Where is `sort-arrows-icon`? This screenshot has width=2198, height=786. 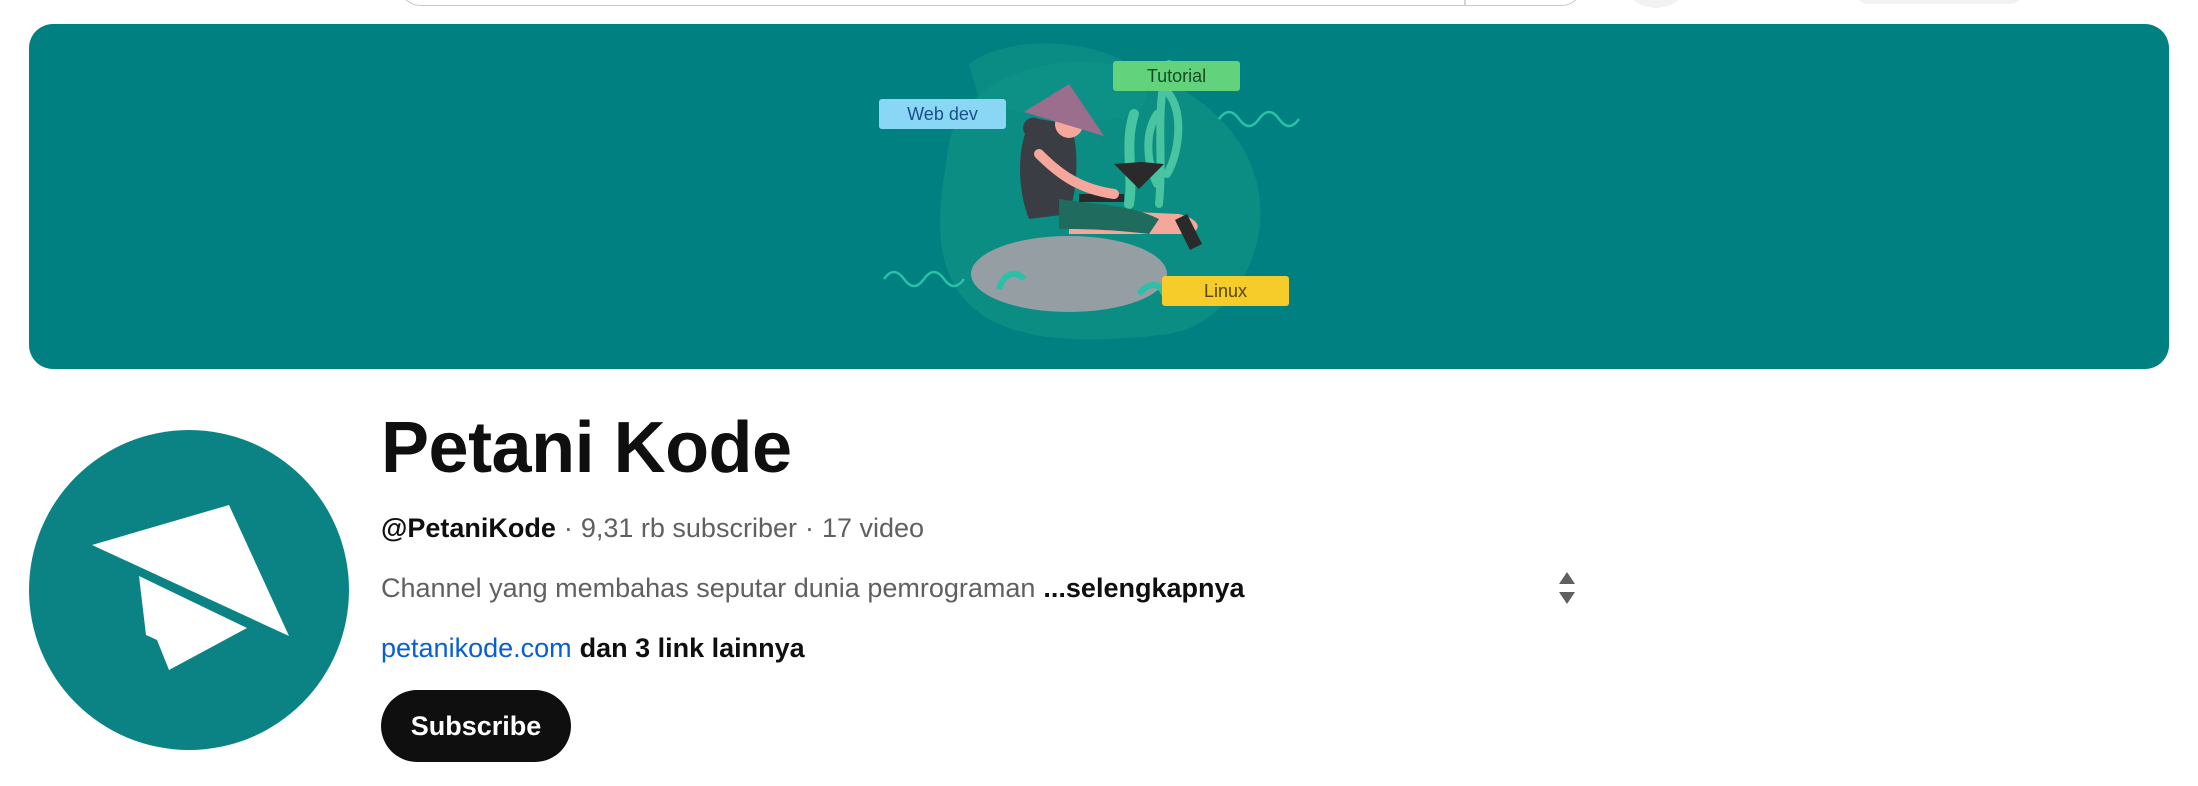
sort-arrows-icon is located at coordinates (1567, 588).